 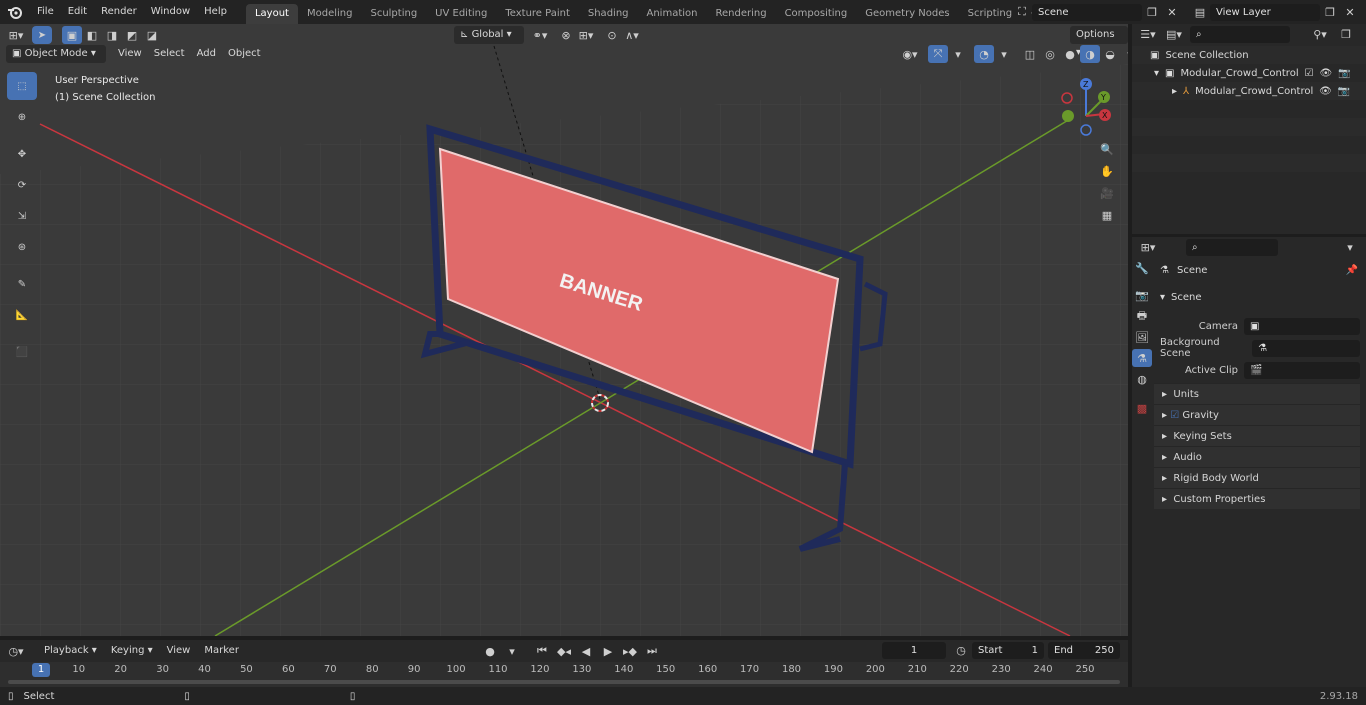 I want to click on blender-logo-icon, so click(x=15, y=12).